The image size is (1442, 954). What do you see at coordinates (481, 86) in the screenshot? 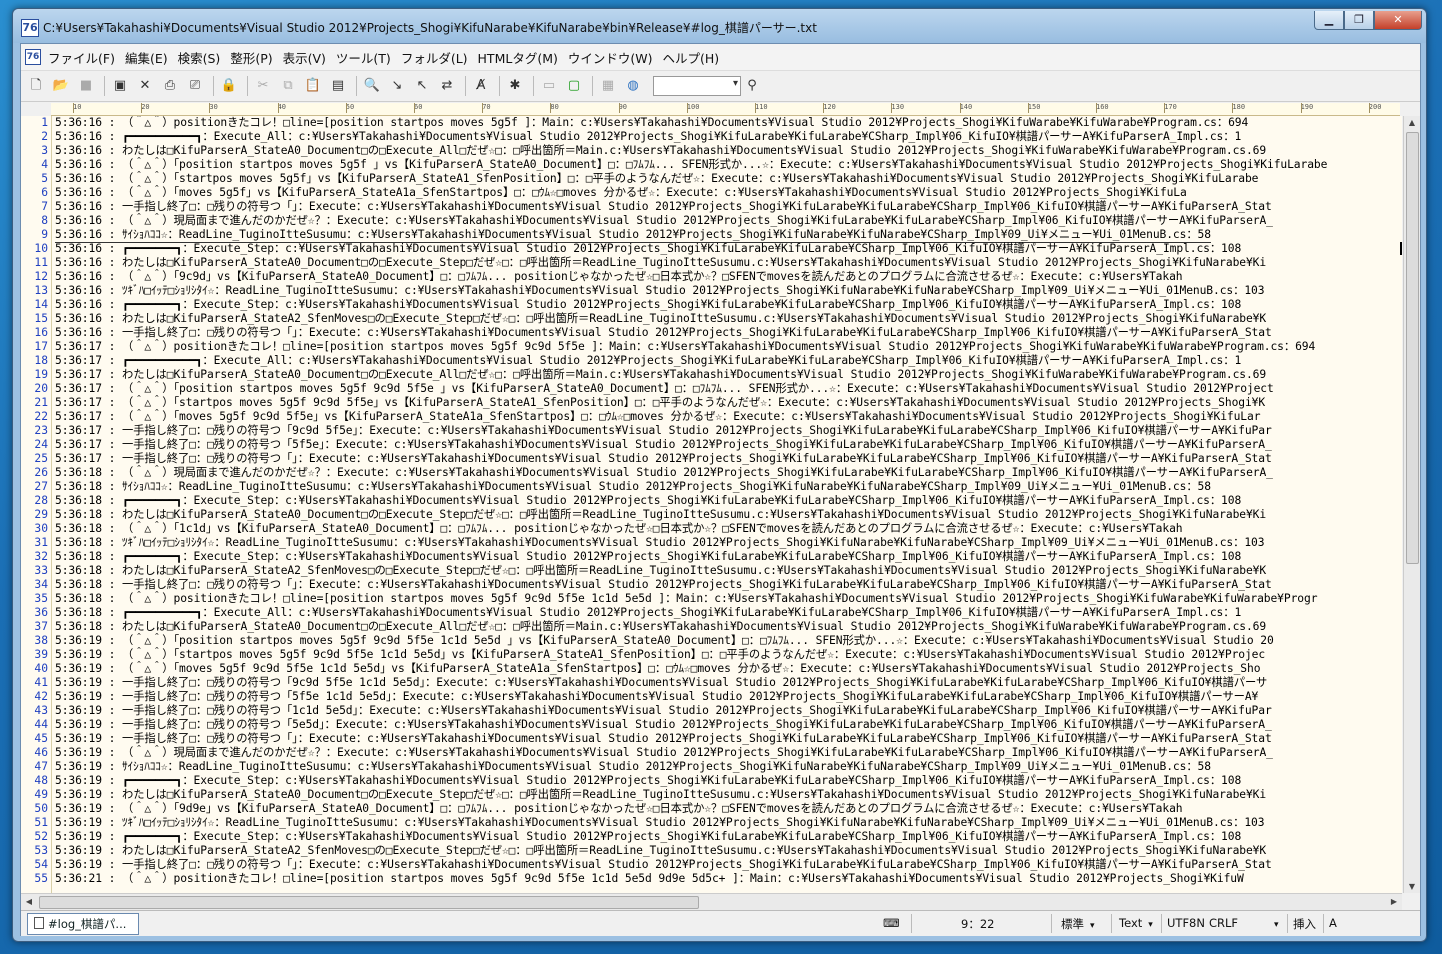
I see `spell-check-icon: A̸` at bounding box center [481, 86].